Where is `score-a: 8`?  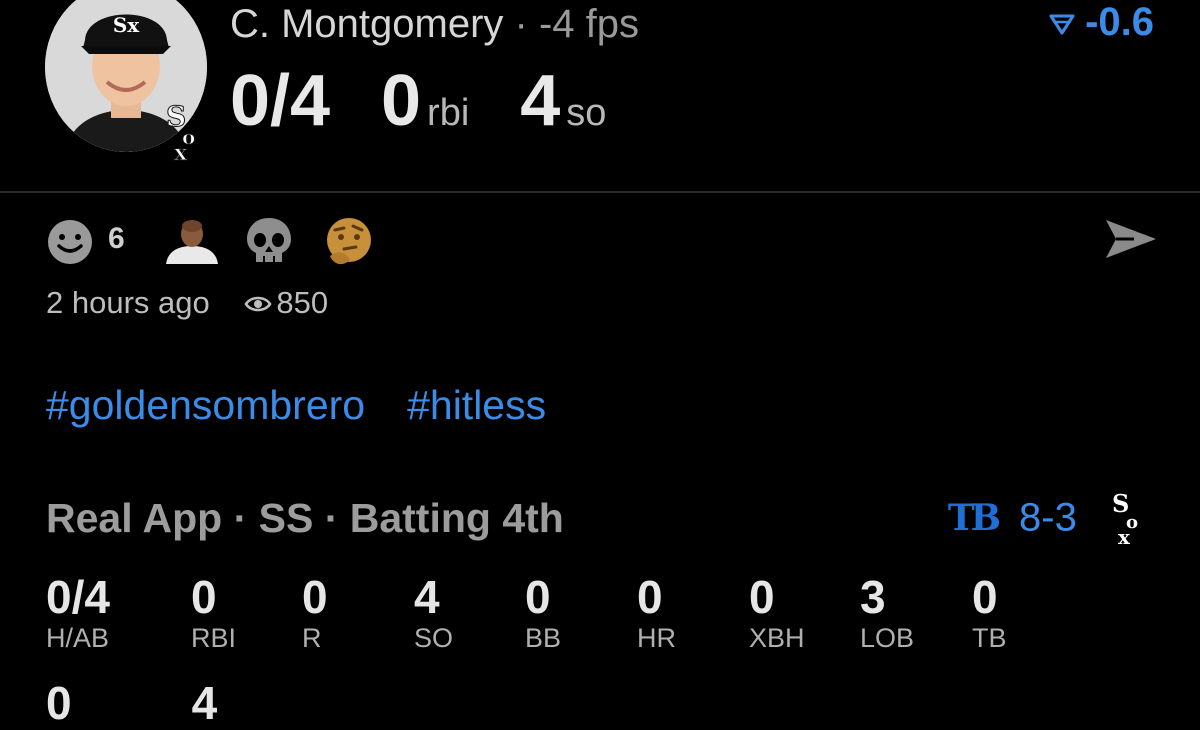
score-a: 8 is located at coordinates (1030, 517).